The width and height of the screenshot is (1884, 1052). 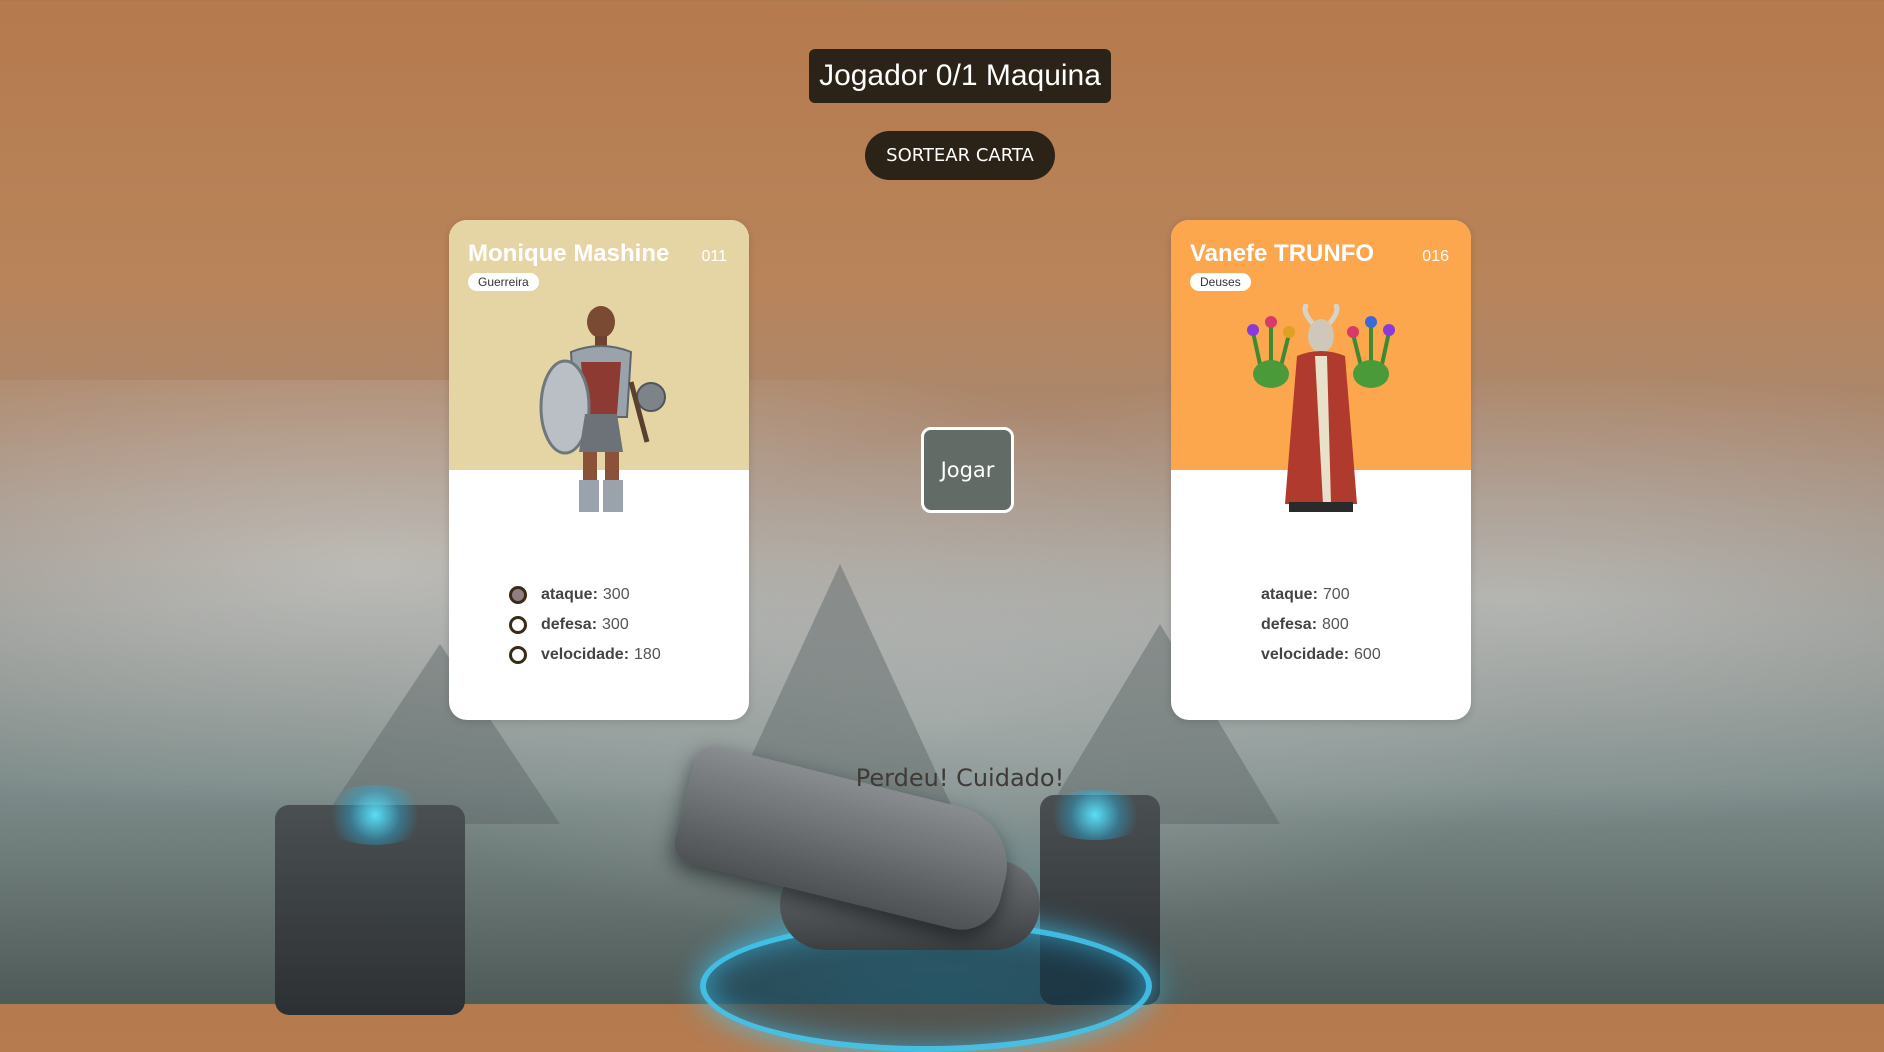 What do you see at coordinates (967, 470) in the screenshot?
I see `play-button: Jogar` at bounding box center [967, 470].